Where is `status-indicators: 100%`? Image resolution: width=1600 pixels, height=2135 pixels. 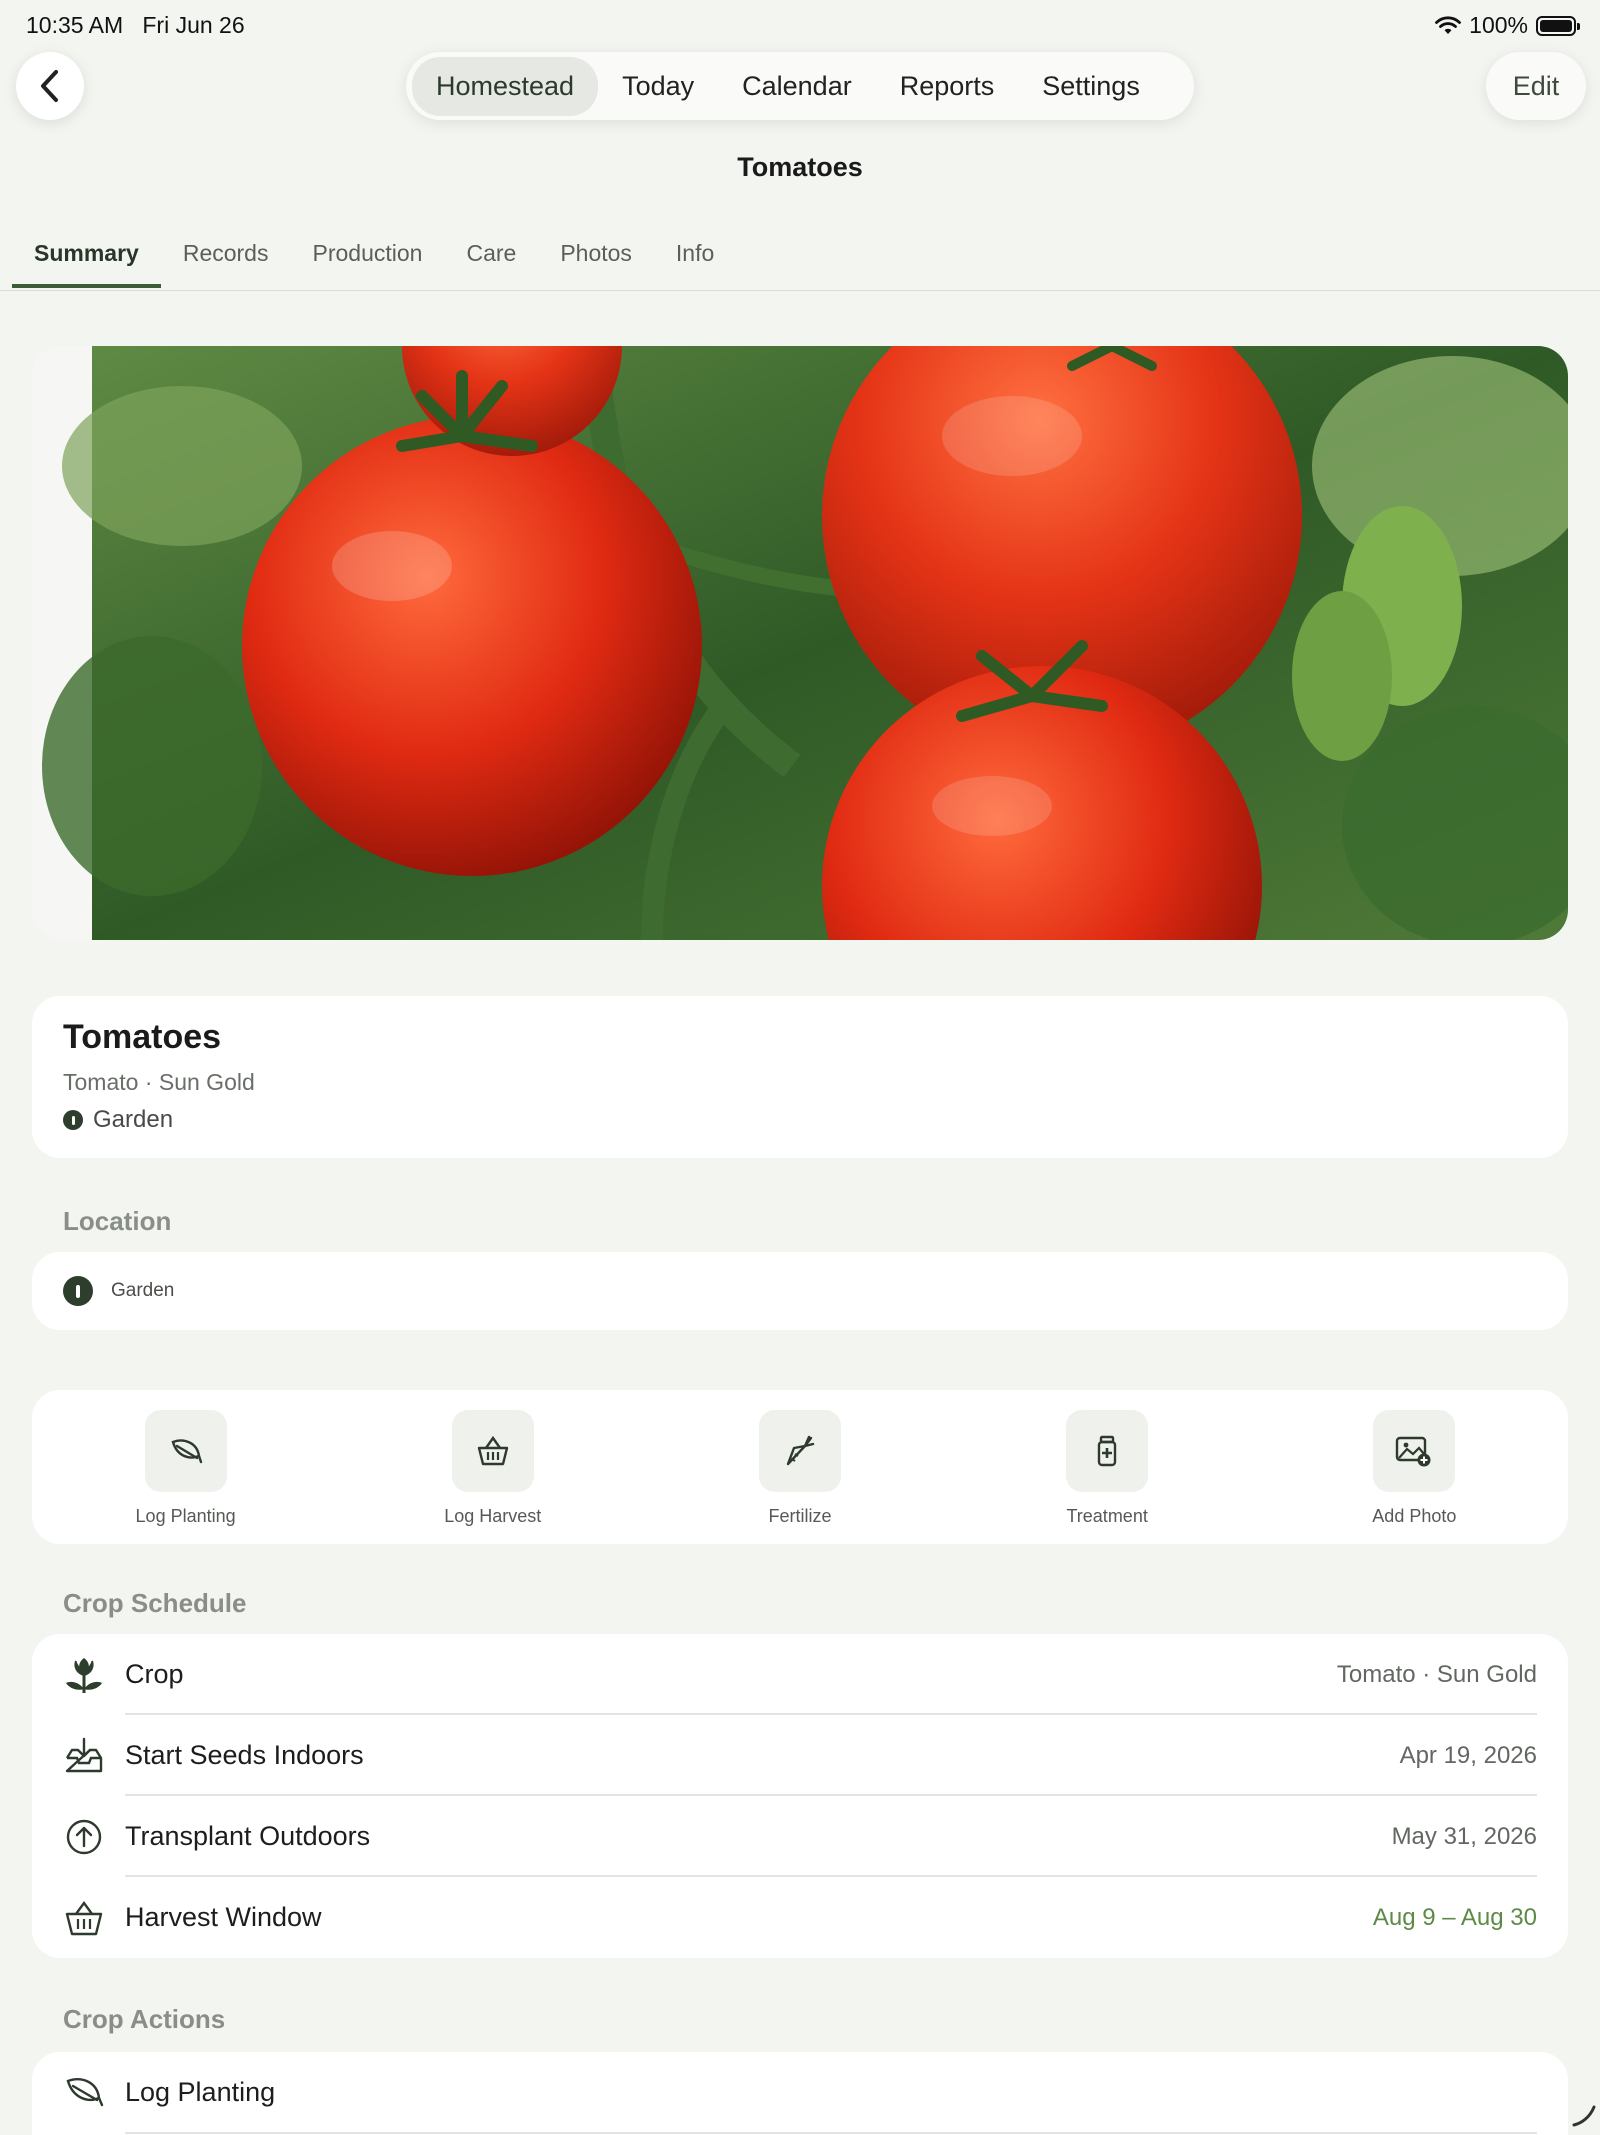 status-indicators: 100% is located at coordinates (1507, 25).